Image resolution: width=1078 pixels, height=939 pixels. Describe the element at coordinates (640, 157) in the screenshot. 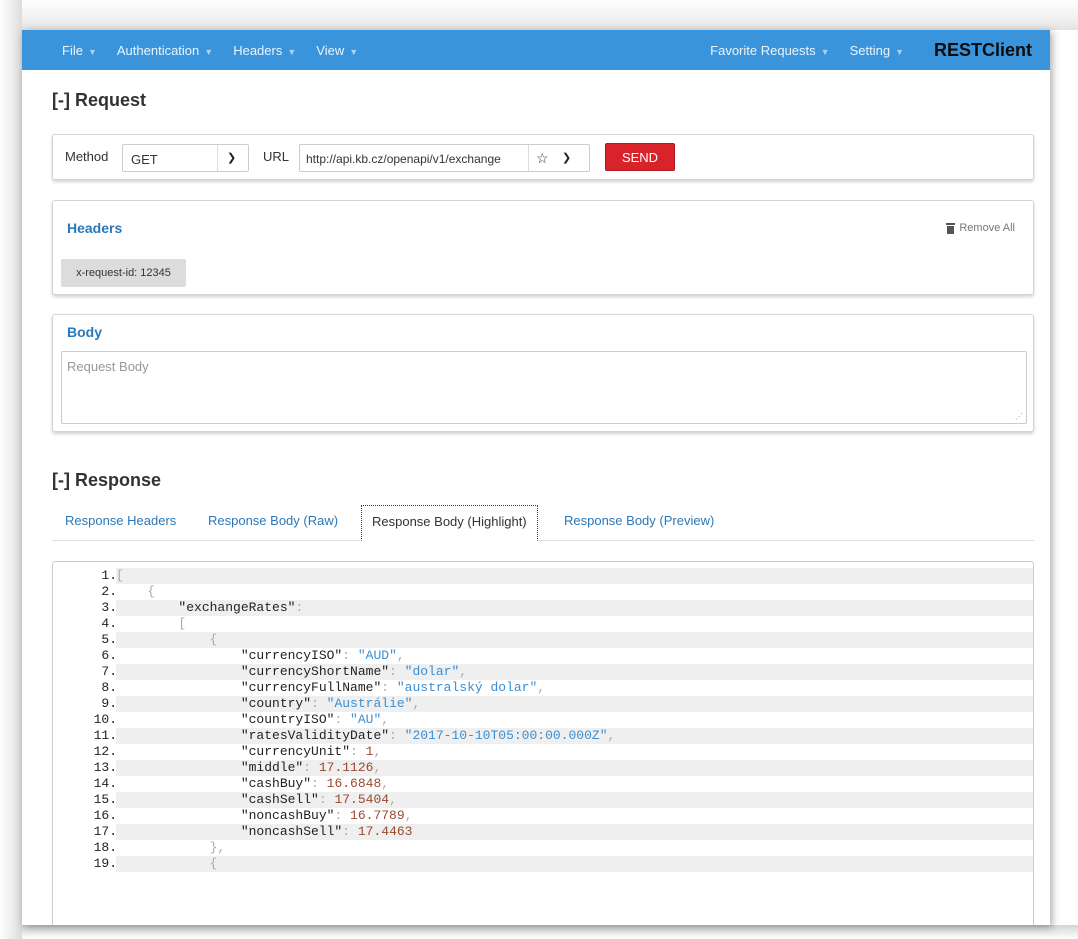

I see `send-button: SEND` at that location.